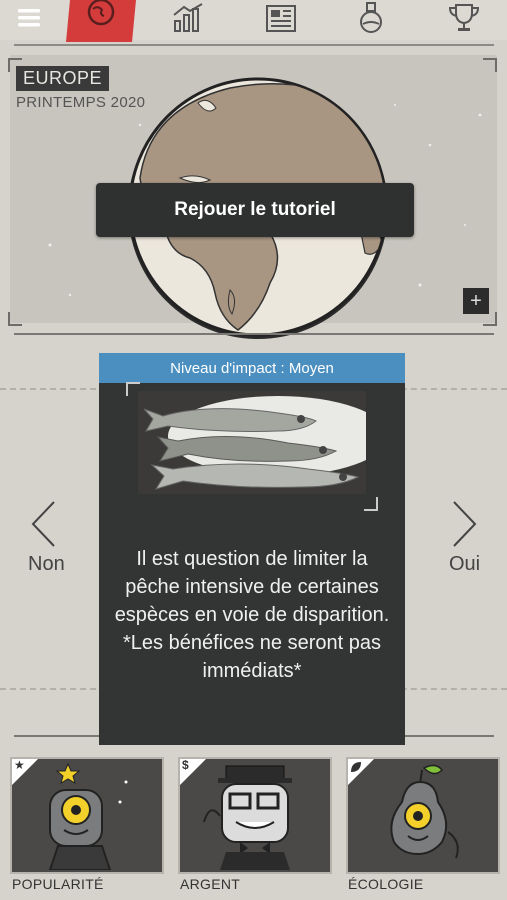  What do you see at coordinates (81, 102) in the screenshot?
I see `season-label: PRINTEMPS 2020` at bounding box center [81, 102].